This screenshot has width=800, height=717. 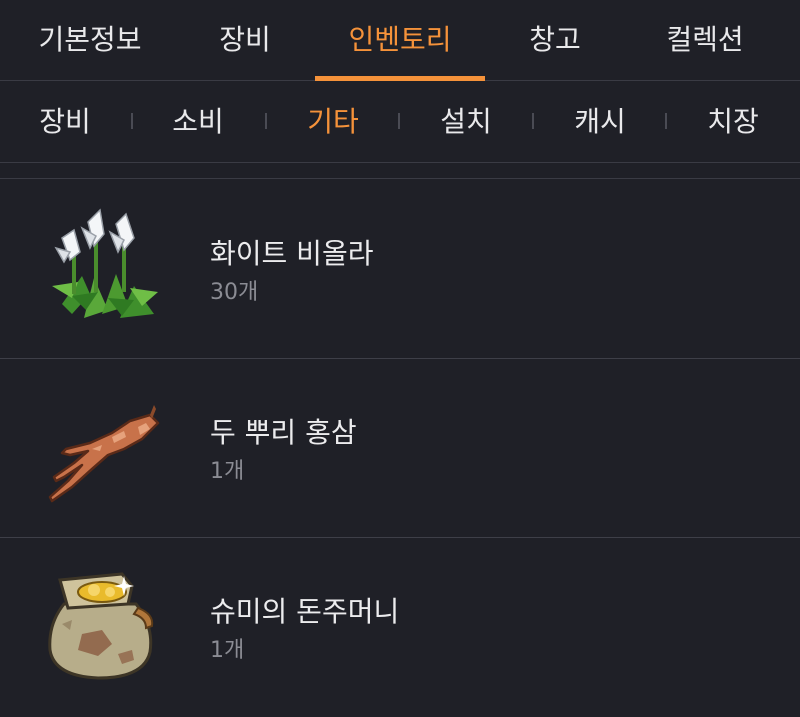 I want to click on tab-inventory: 인벤토리, so click(x=400, y=40).